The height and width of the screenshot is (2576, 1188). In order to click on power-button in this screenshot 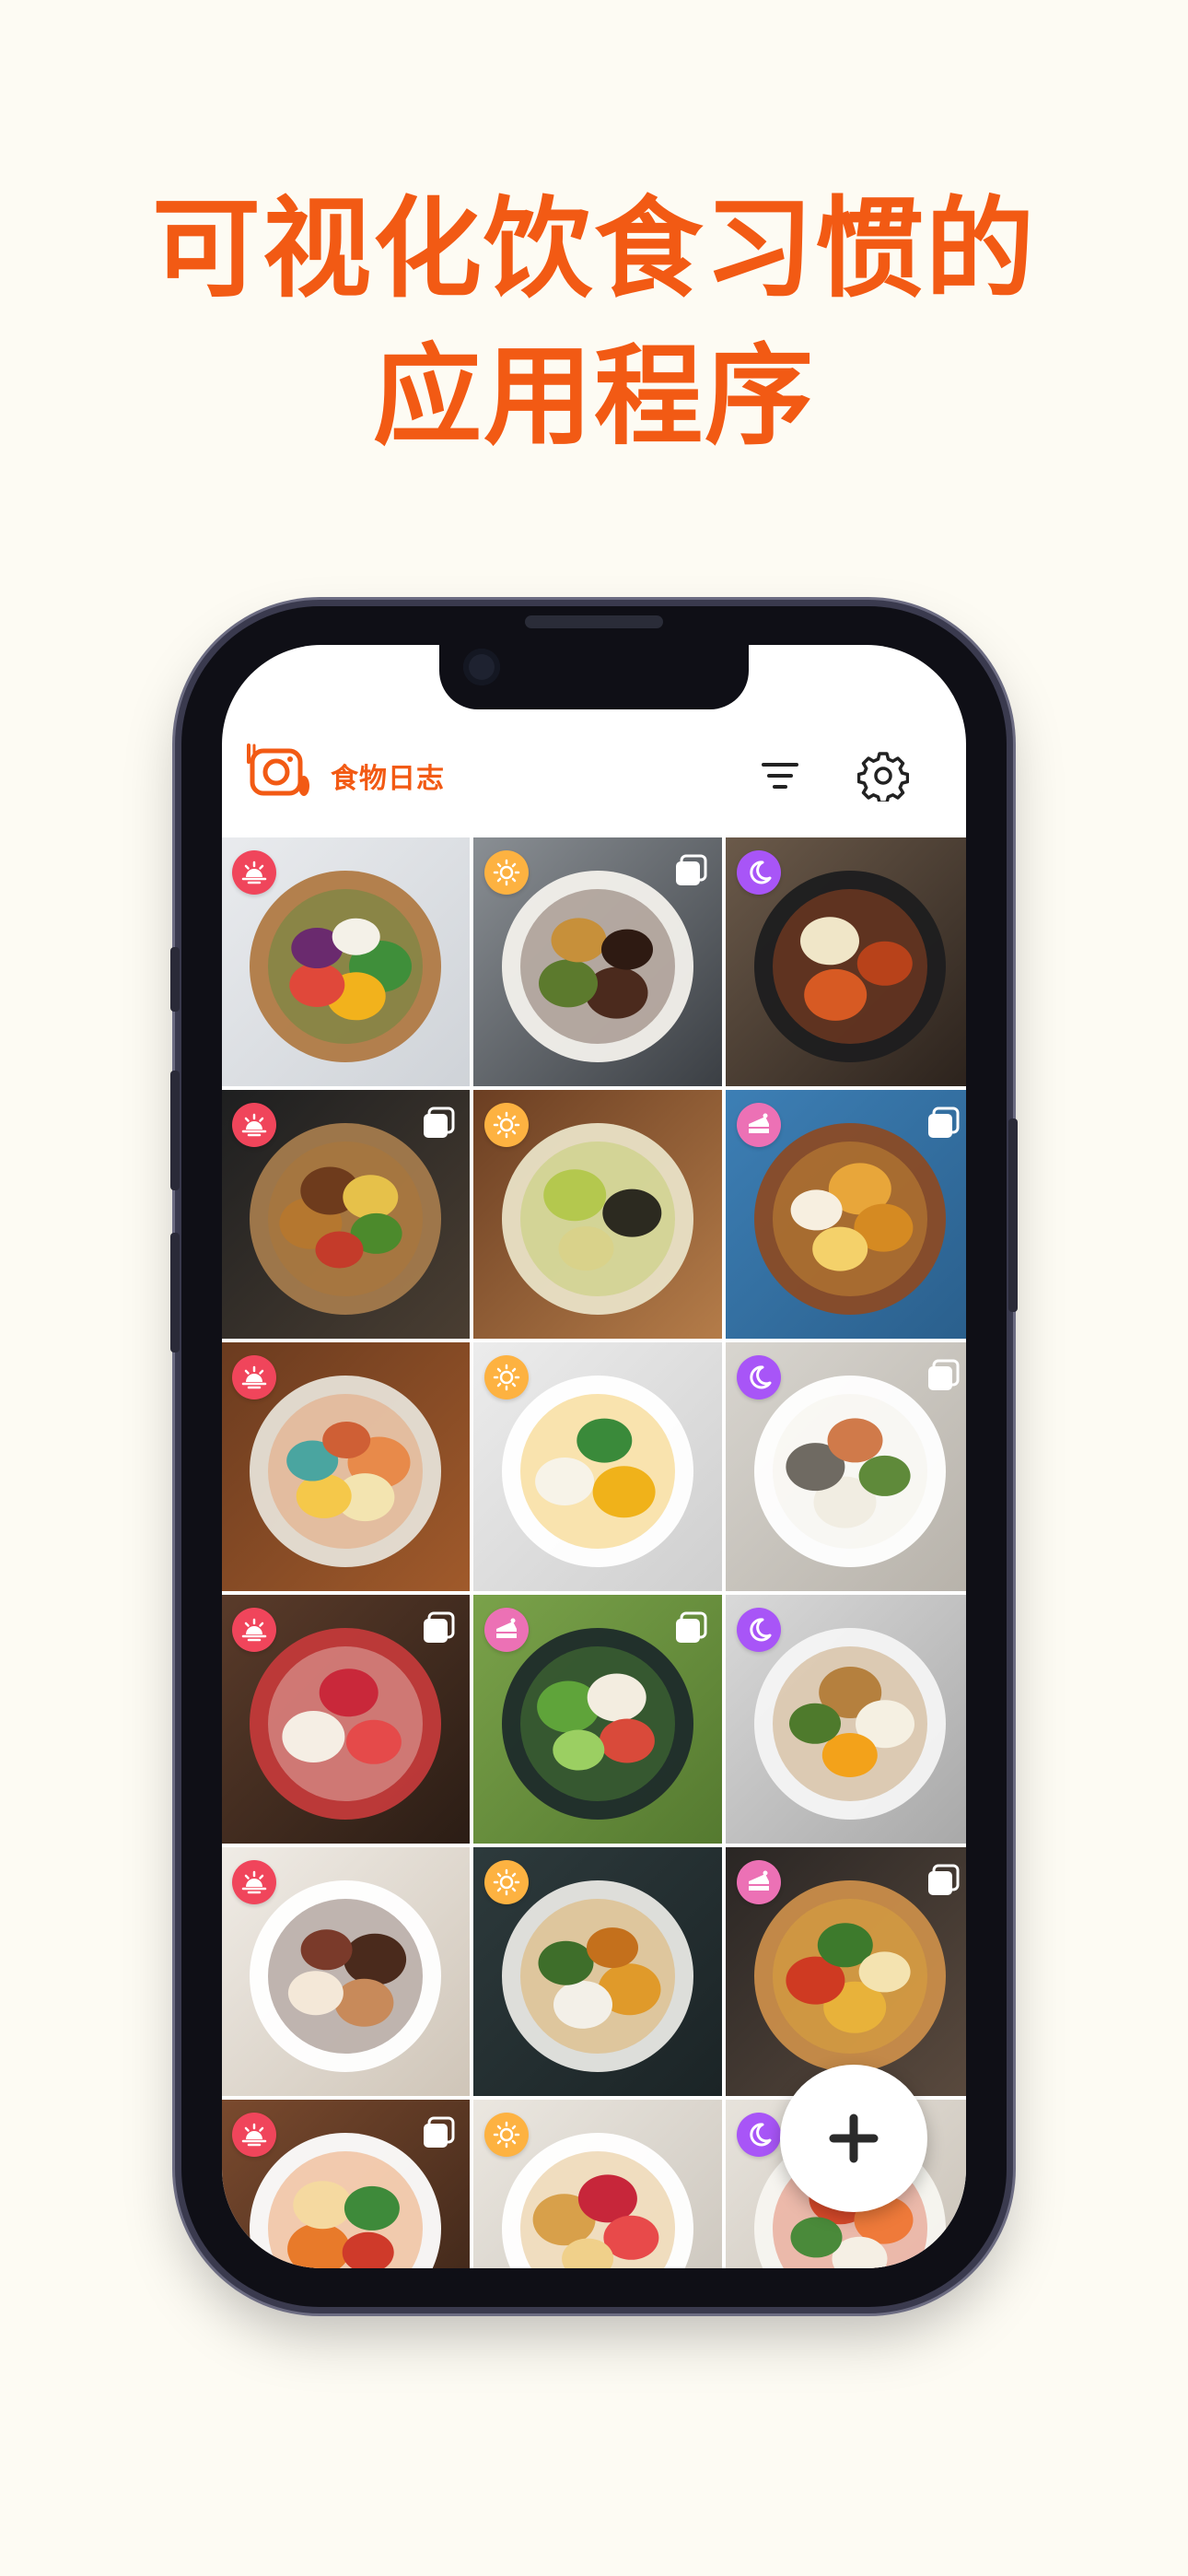, I will do `click(1013, 1215)`.